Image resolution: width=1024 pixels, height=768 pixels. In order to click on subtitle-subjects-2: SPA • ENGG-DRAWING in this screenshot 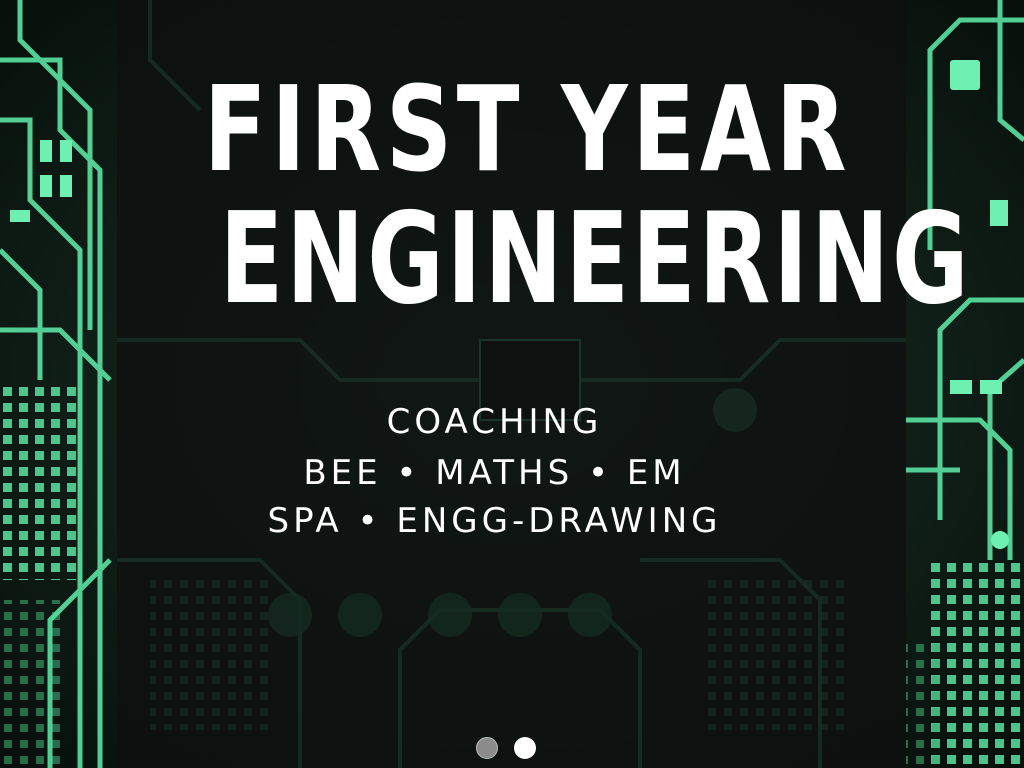, I will do `click(494, 521)`.